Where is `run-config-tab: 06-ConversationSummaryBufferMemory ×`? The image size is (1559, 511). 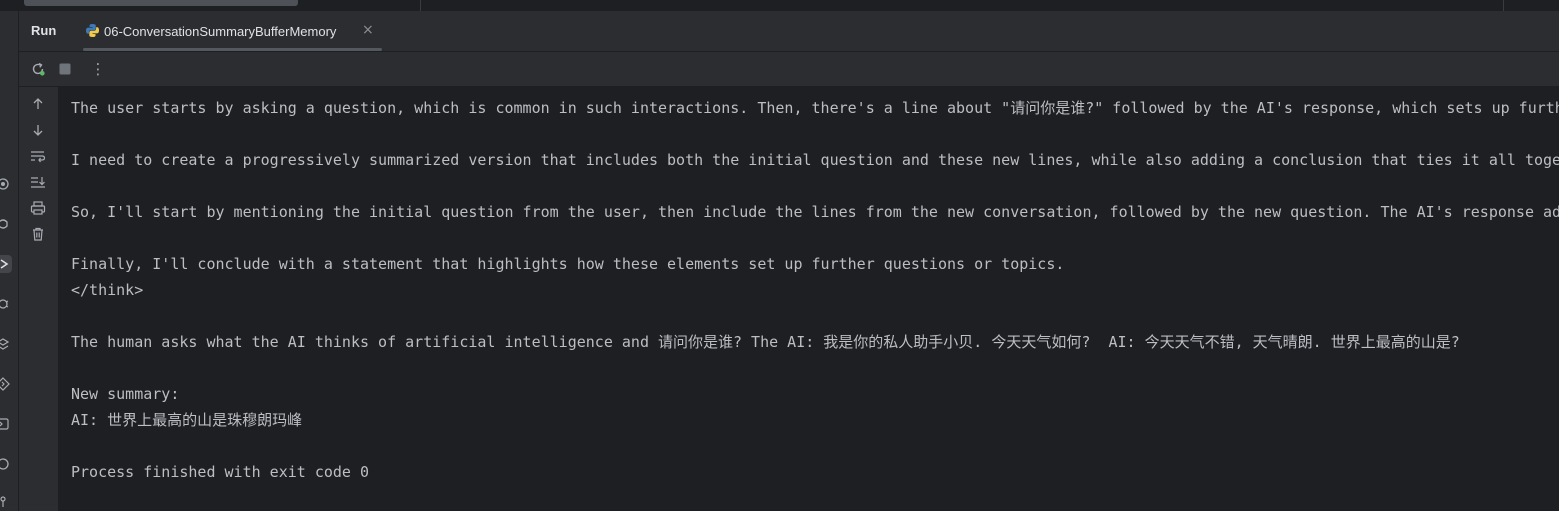 run-config-tab: 06-ConversationSummaryBufferMemory × is located at coordinates (233, 31).